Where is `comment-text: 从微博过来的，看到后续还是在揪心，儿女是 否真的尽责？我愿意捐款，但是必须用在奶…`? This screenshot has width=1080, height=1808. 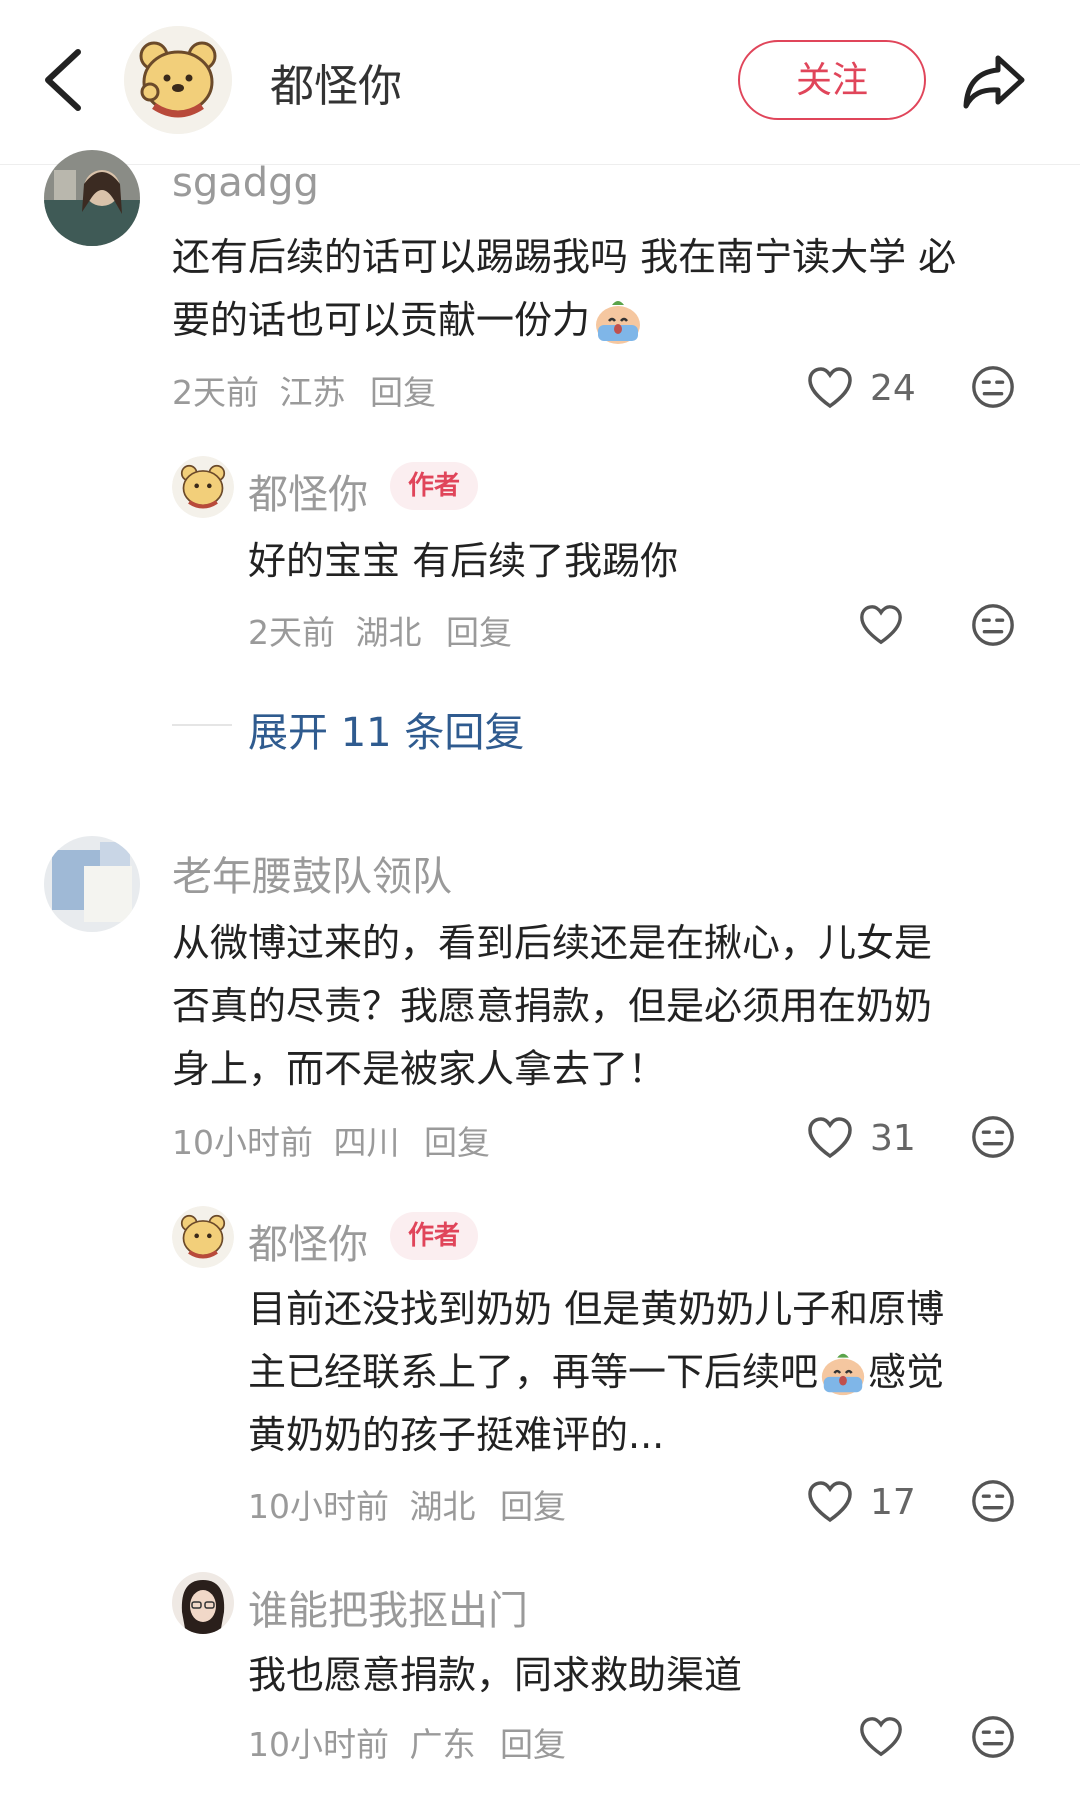
comment-text: 从微博过来的，看到后续还是在揪心，儿女是 否真的尽责？我愿意捐款，但是必须用在奶… is located at coordinates (612, 1006).